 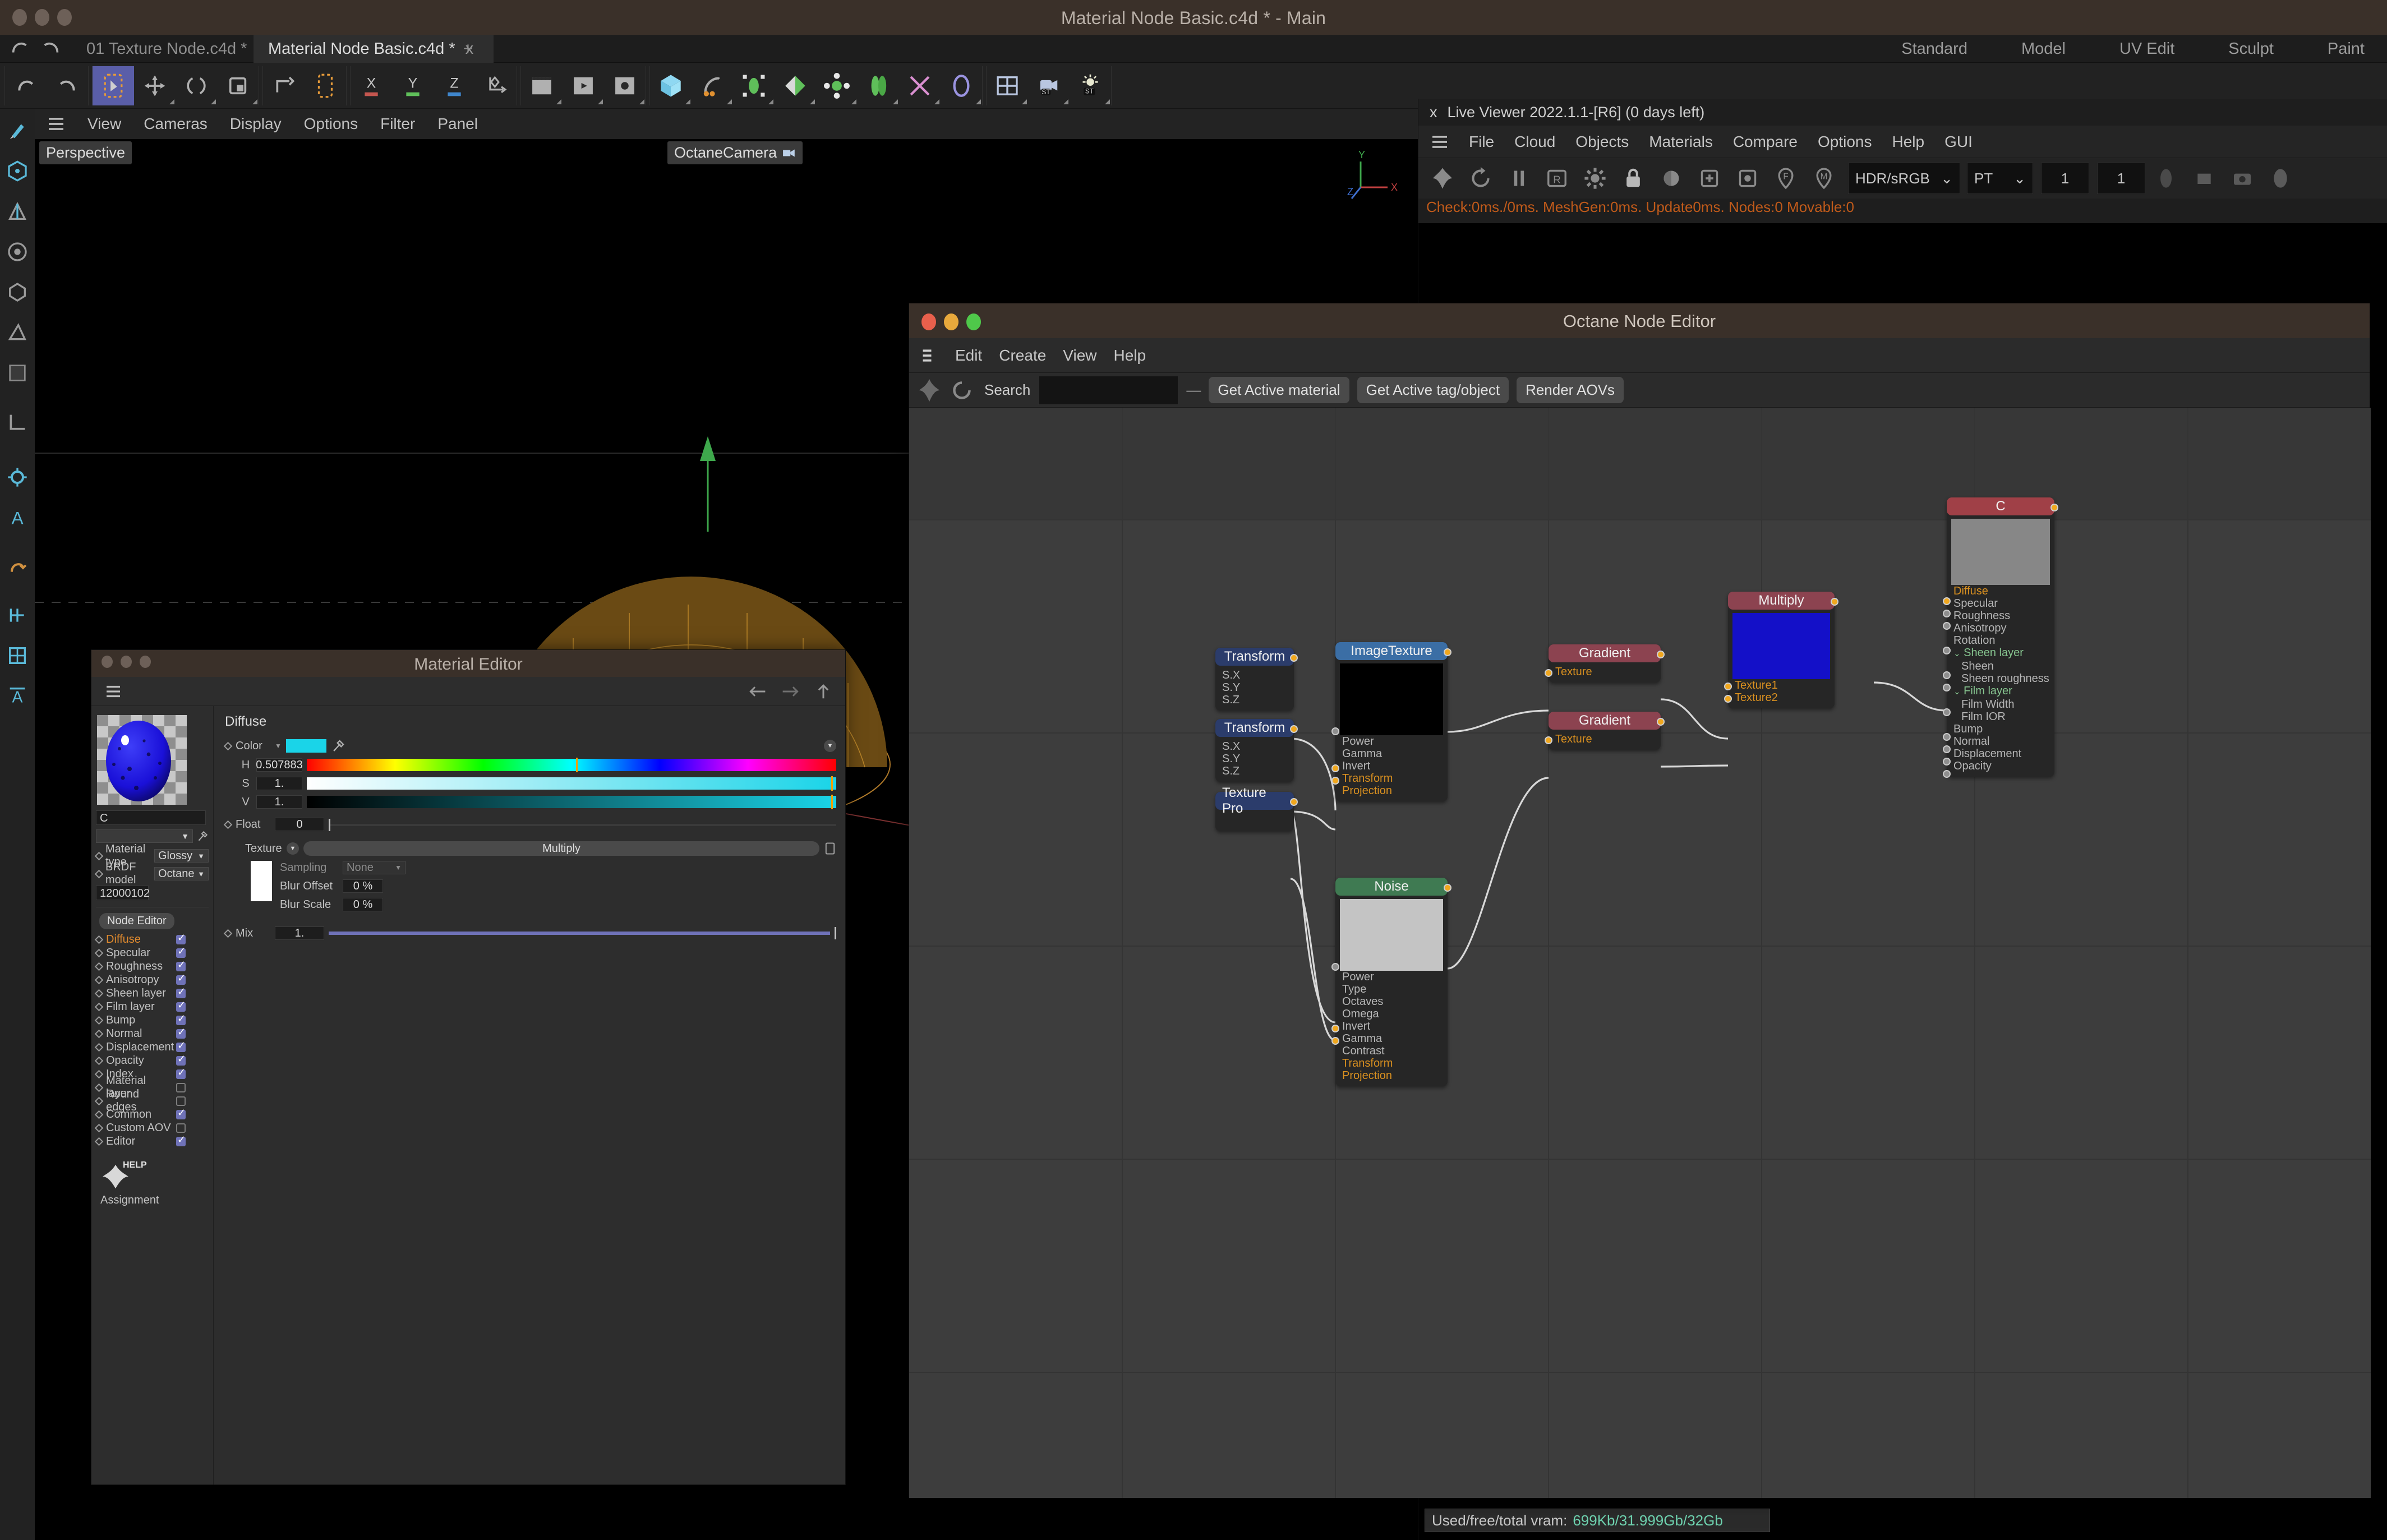 I want to click on live-viewer-menu-compare: Compare, so click(x=1765, y=142).